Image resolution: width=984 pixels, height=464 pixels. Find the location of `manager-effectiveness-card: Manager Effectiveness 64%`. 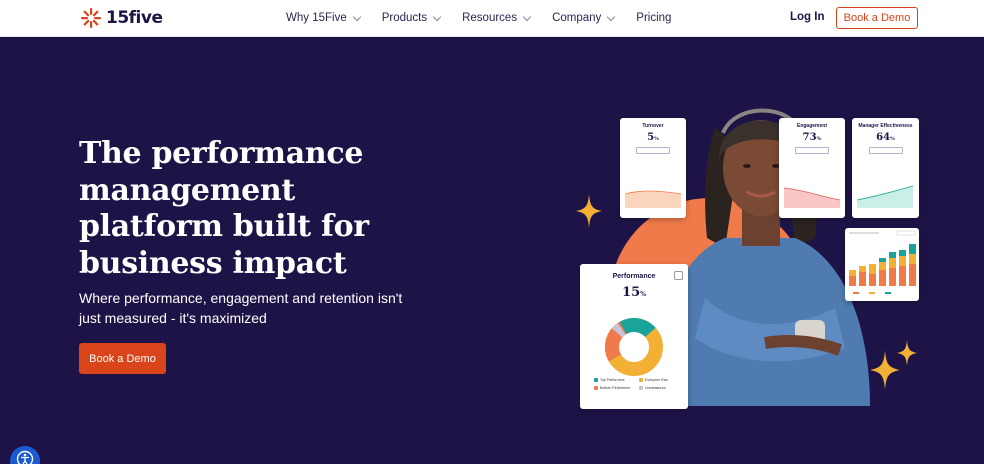

manager-effectiveness-card: Manager Effectiveness 64% is located at coordinates (885, 168).